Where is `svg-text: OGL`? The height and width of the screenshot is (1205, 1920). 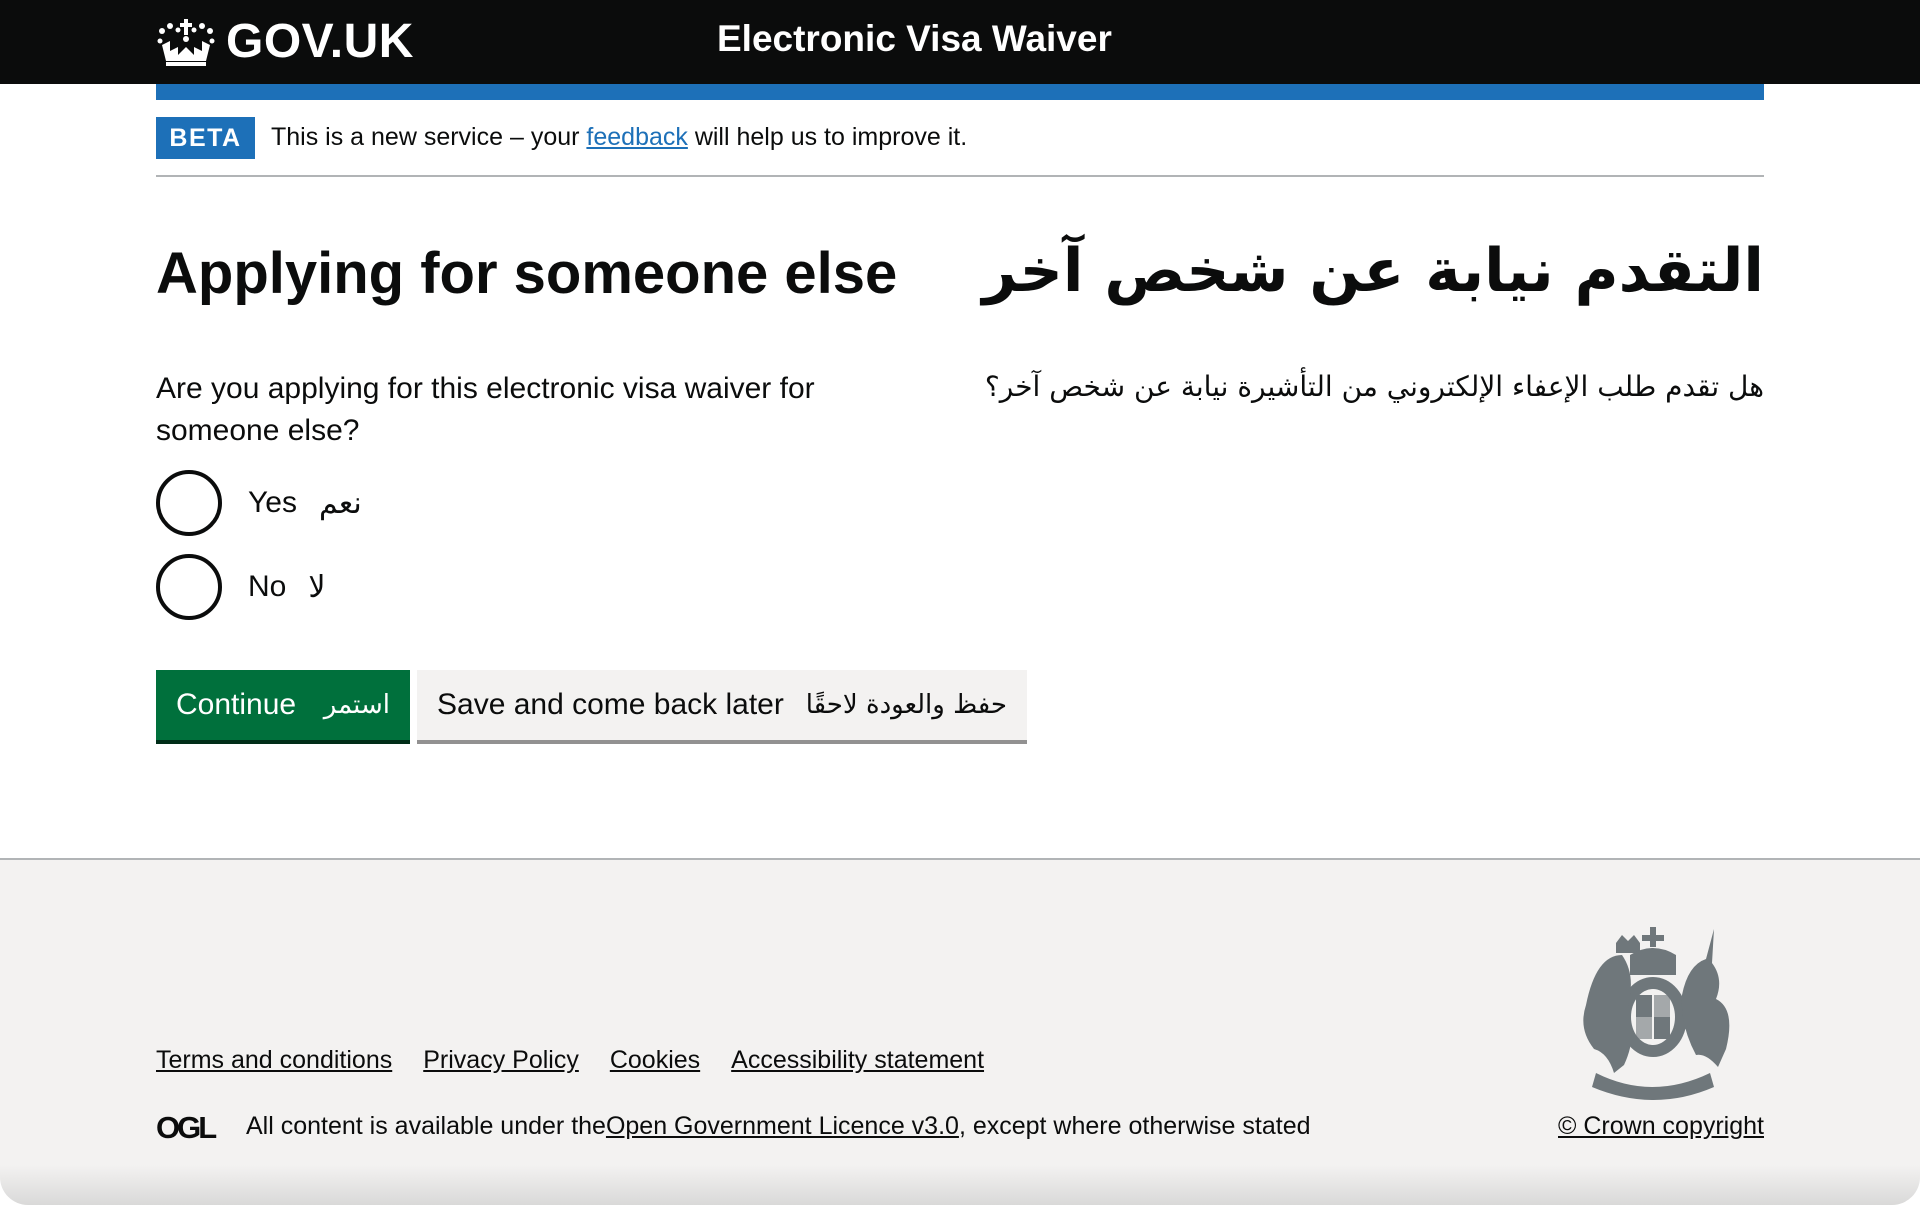 svg-text: OGL is located at coordinates (186, 1127).